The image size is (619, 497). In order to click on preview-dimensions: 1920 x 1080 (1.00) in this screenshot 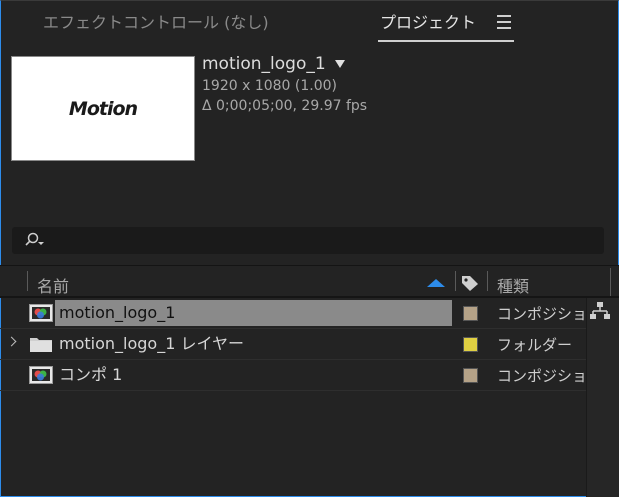, I will do `click(269, 86)`.